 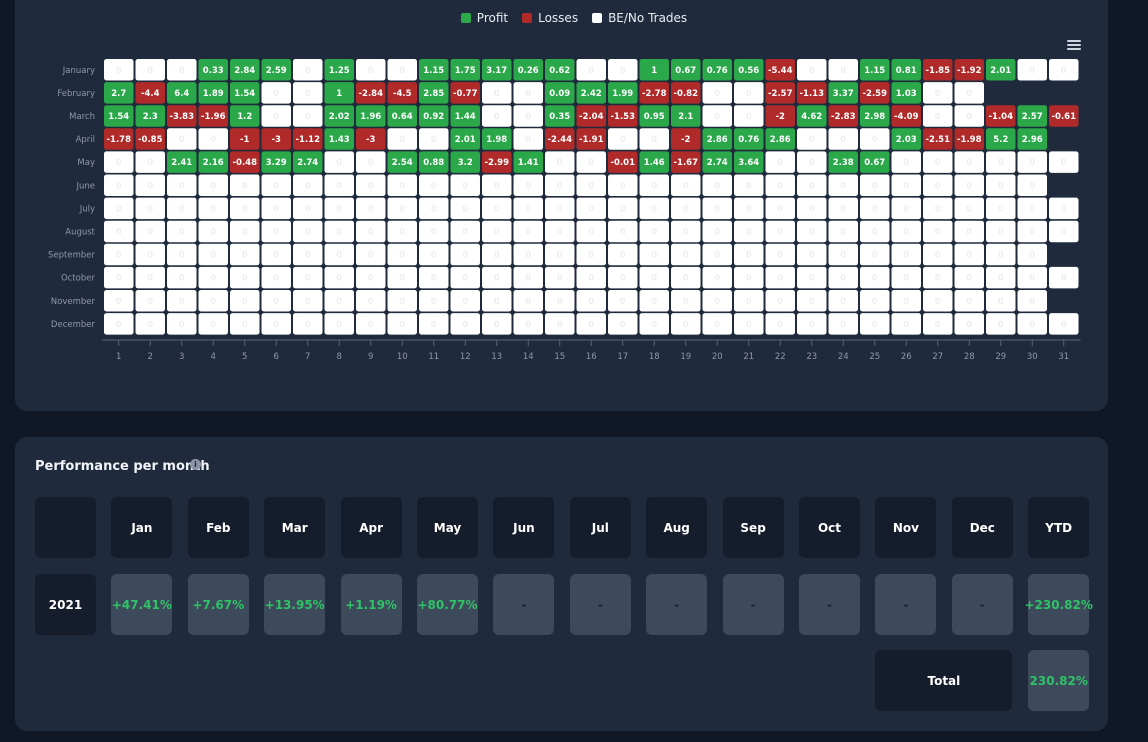 I want to click on day-label: 12, so click(x=465, y=357).